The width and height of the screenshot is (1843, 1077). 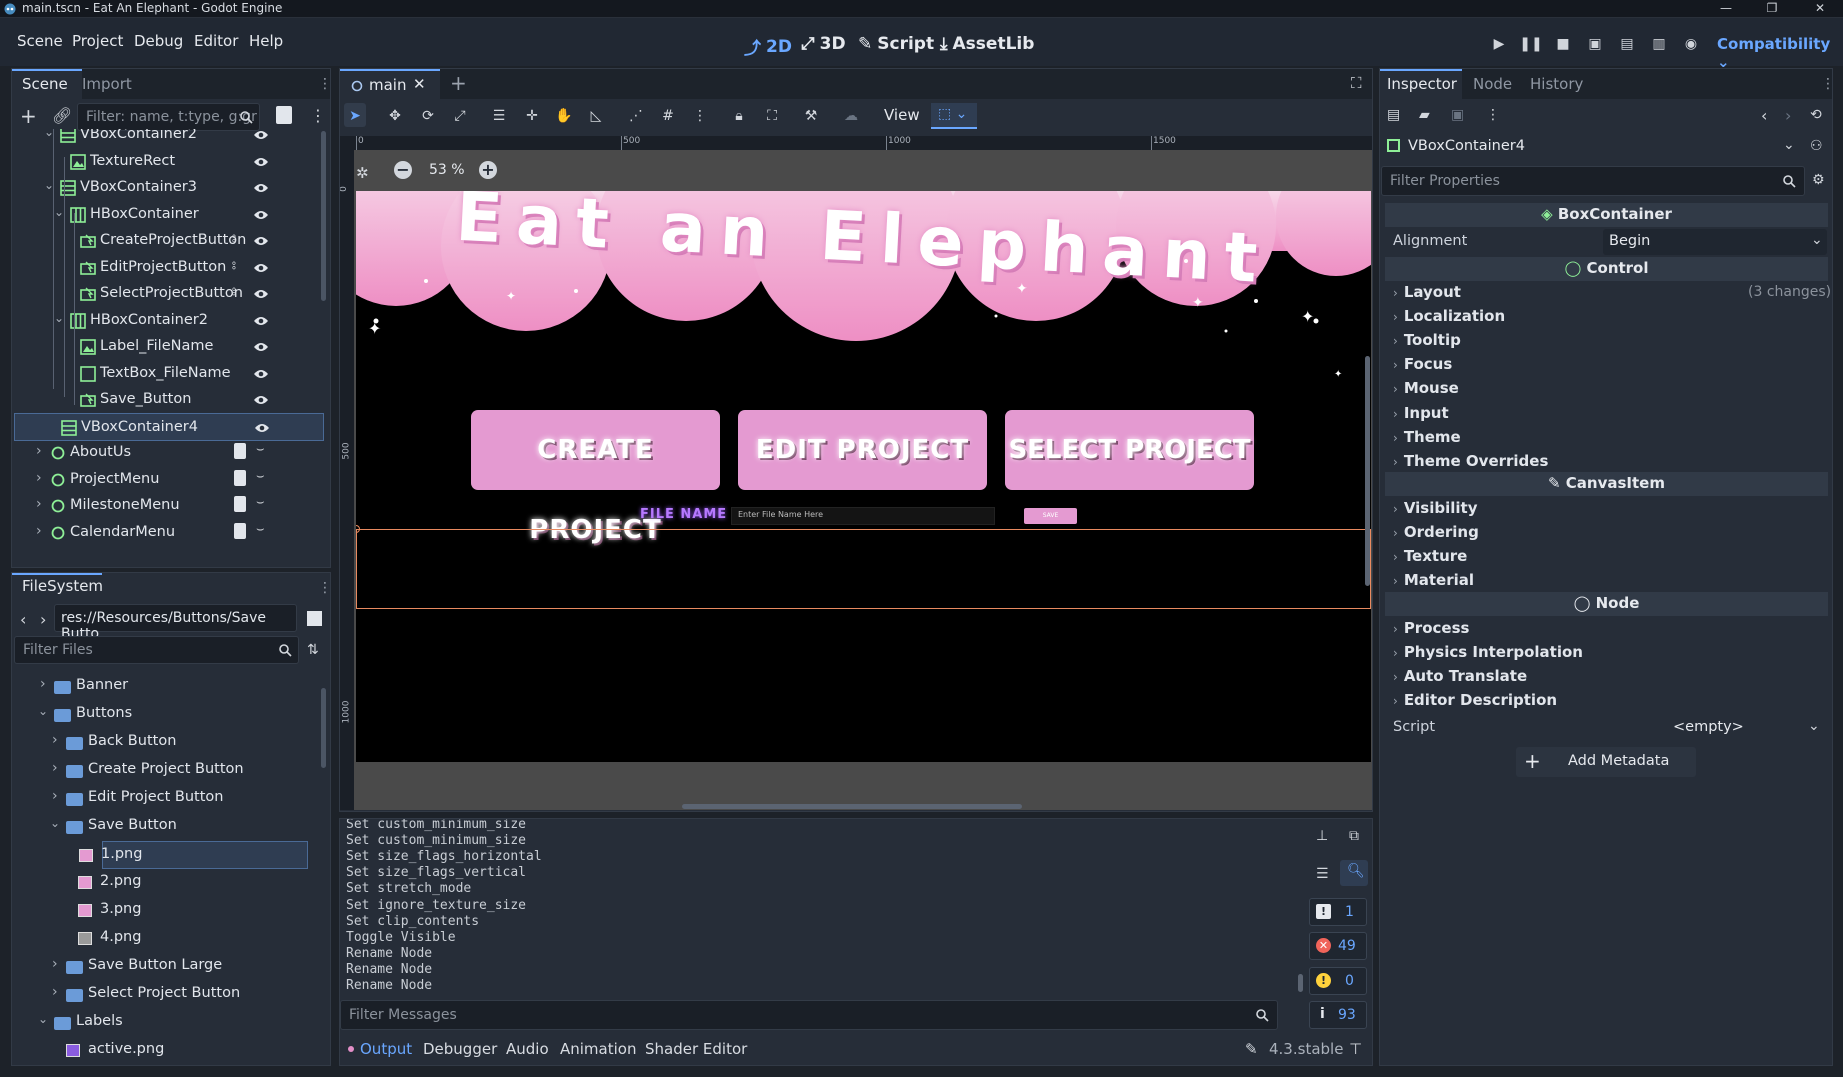 What do you see at coordinates (527, 1049) in the screenshot?
I see `tab-audio: Audio` at bounding box center [527, 1049].